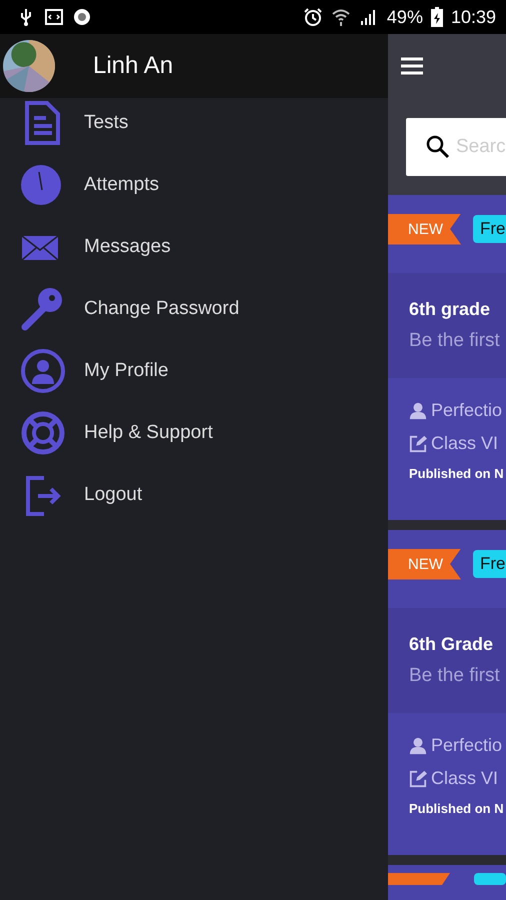 The image size is (506, 900). Describe the element at coordinates (133, 66) in the screenshot. I see `user-name: Linh An` at that location.